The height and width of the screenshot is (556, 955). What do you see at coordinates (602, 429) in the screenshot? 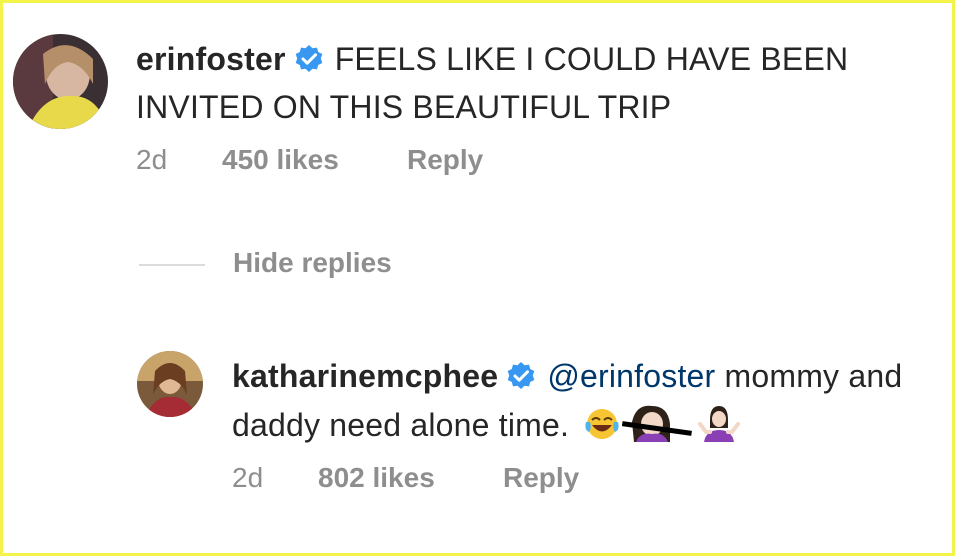
I see `face-with-tears-of-joy-icon` at bounding box center [602, 429].